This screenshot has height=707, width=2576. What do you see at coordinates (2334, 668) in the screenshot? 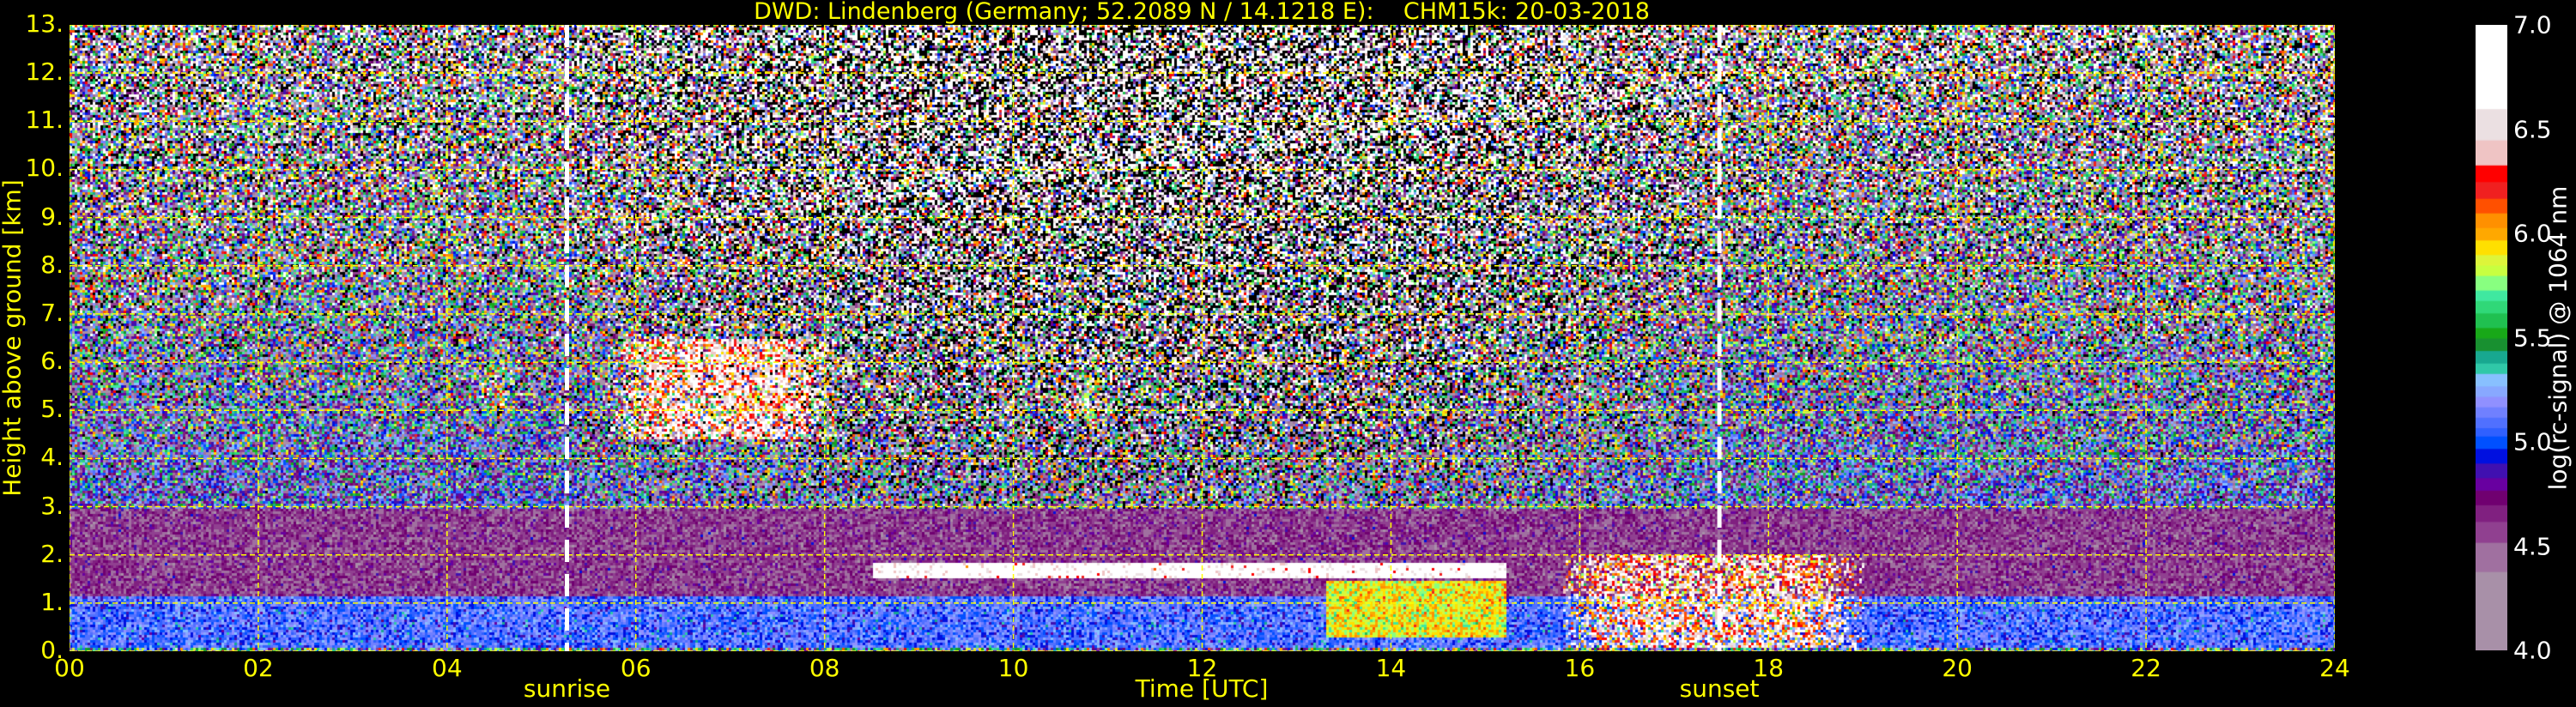
I see `x-tick-label: 24` at bounding box center [2334, 668].